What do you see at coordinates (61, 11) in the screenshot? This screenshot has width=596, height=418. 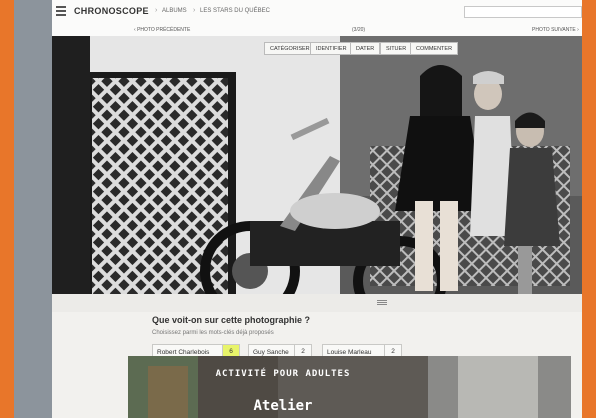 I see `hamburger-menu-icon` at bounding box center [61, 11].